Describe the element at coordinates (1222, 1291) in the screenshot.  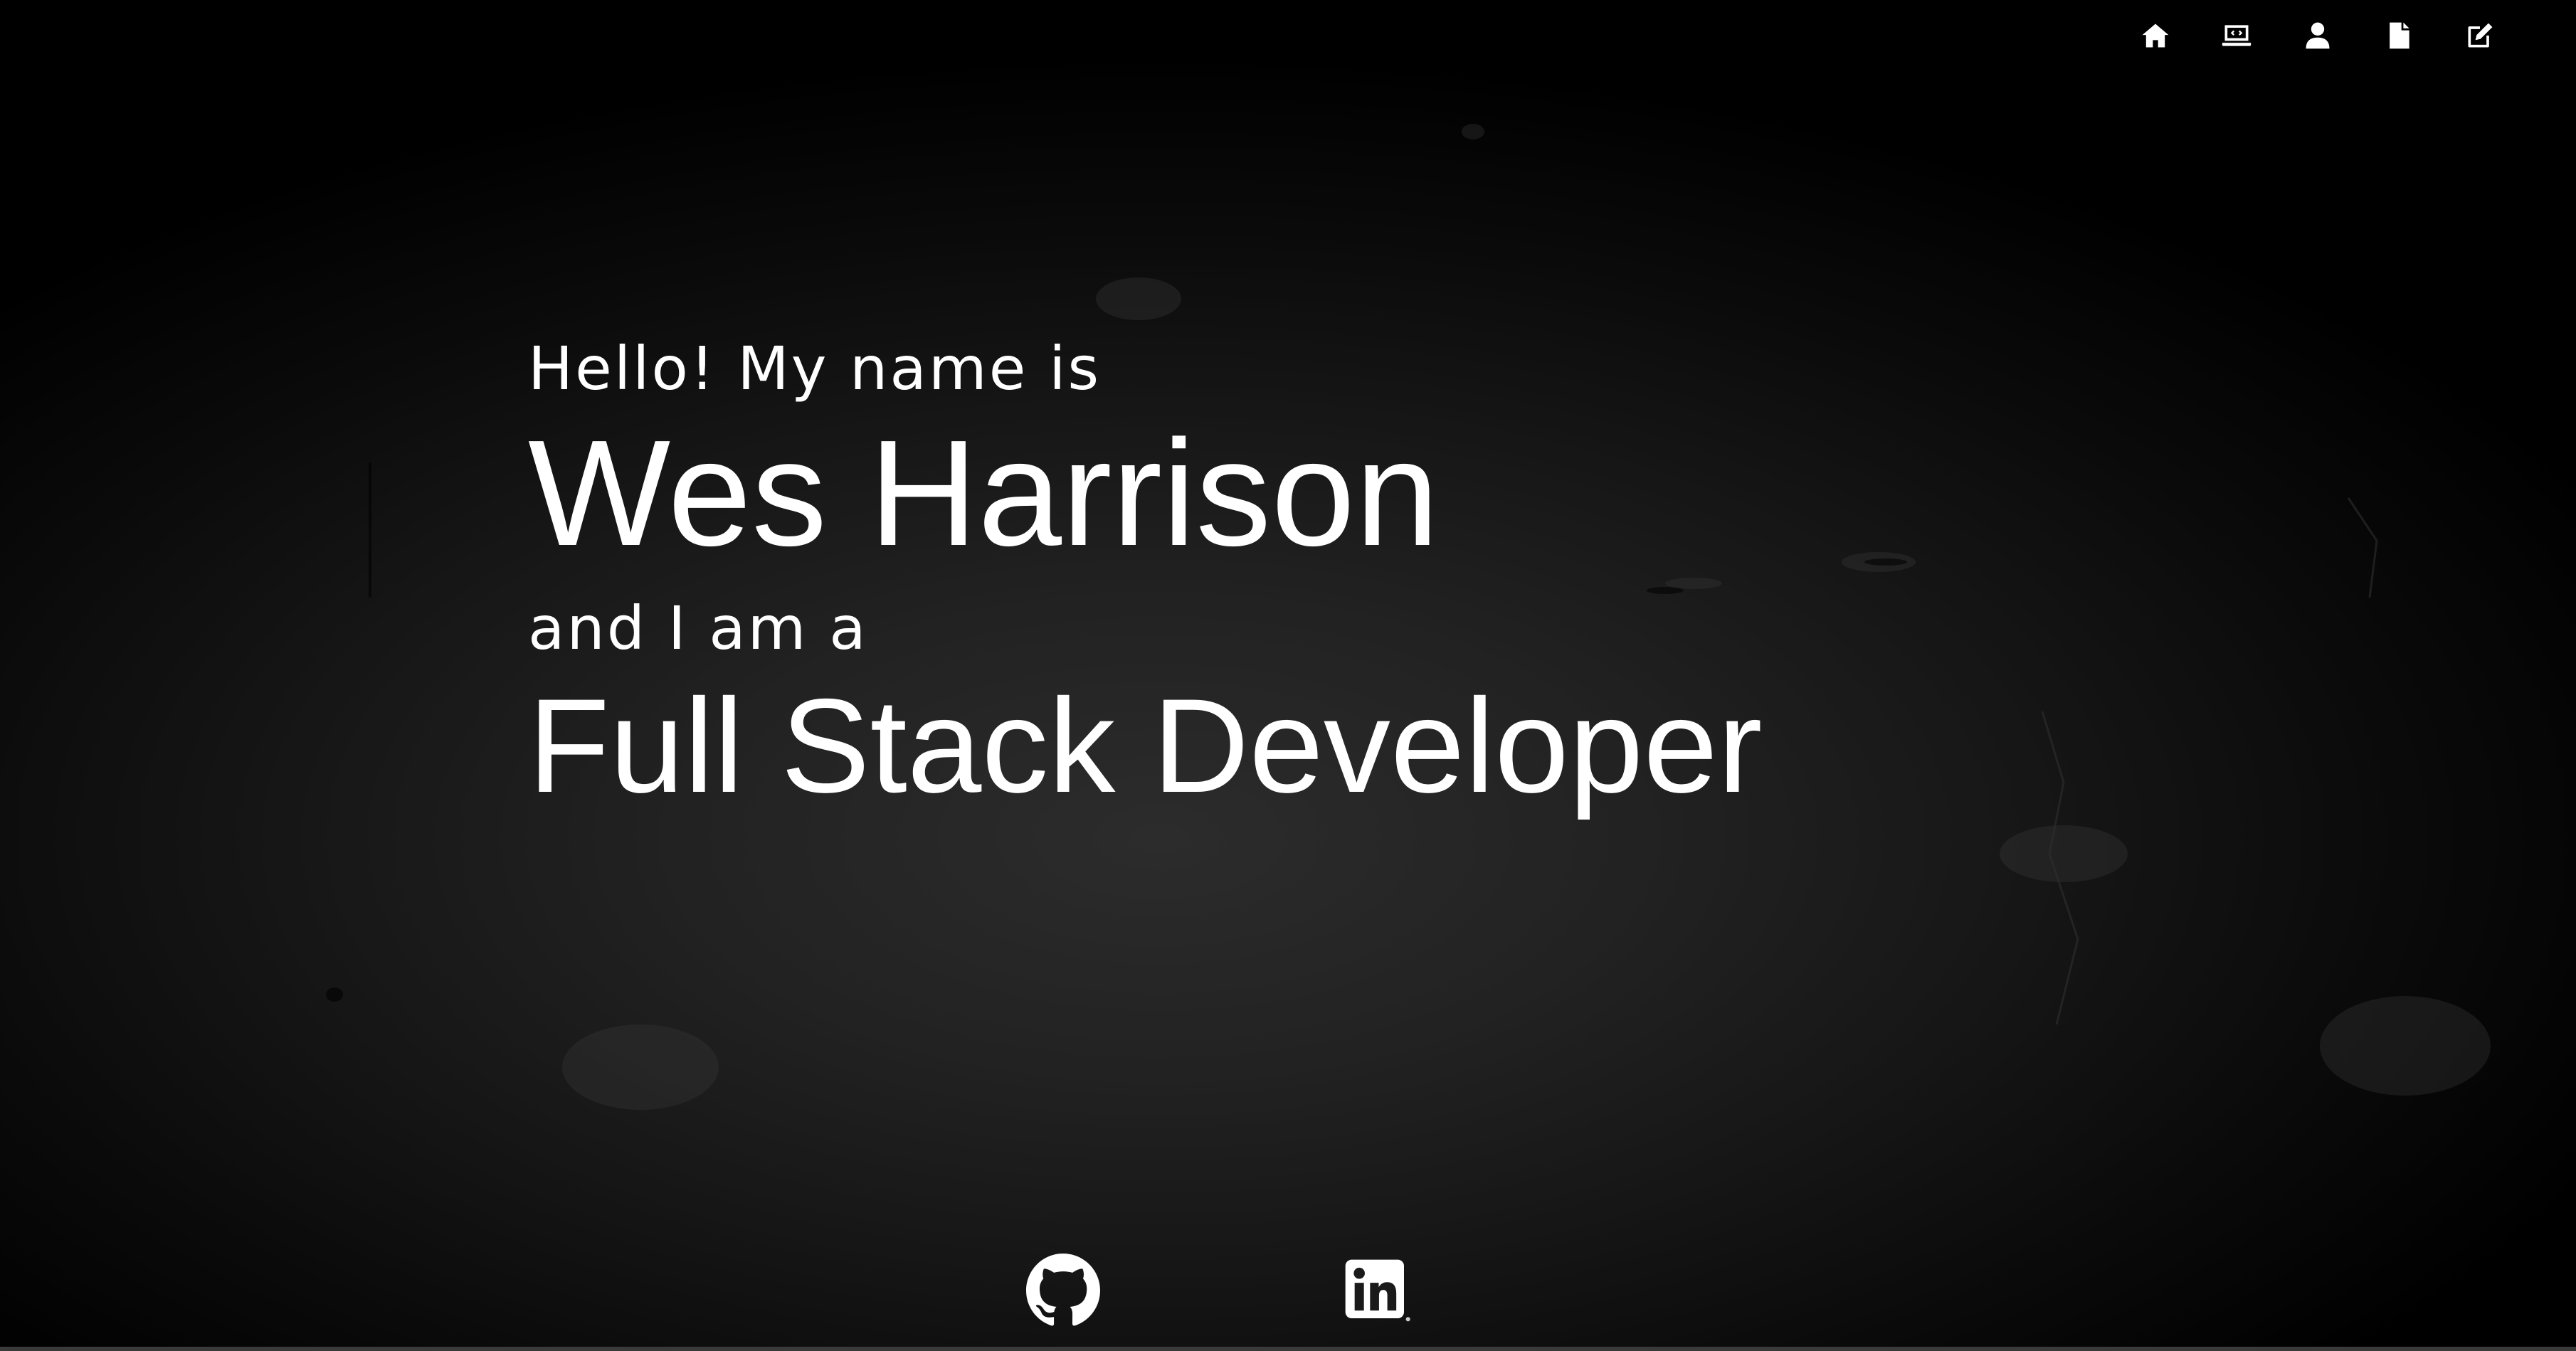
I see `social-links` at that location.